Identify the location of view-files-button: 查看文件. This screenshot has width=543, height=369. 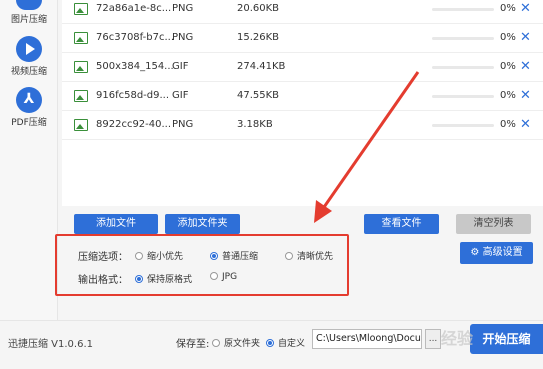
(401, 224).